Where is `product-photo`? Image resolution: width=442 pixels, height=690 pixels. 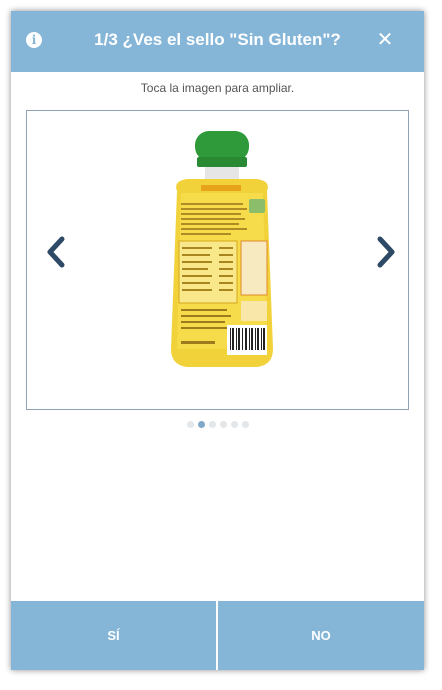
product-photo is located at coordinates (222, 251).